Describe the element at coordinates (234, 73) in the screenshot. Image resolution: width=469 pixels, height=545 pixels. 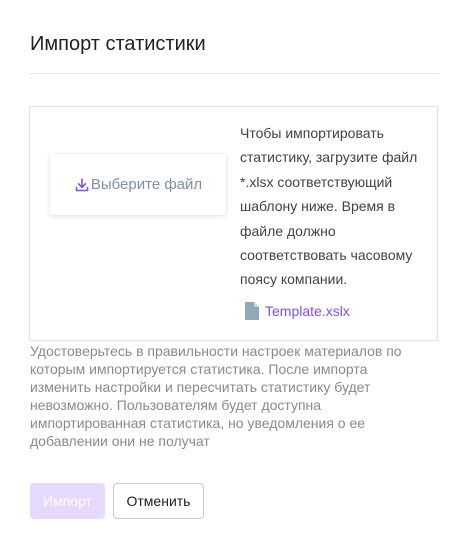
I see `title-divider` at that location.